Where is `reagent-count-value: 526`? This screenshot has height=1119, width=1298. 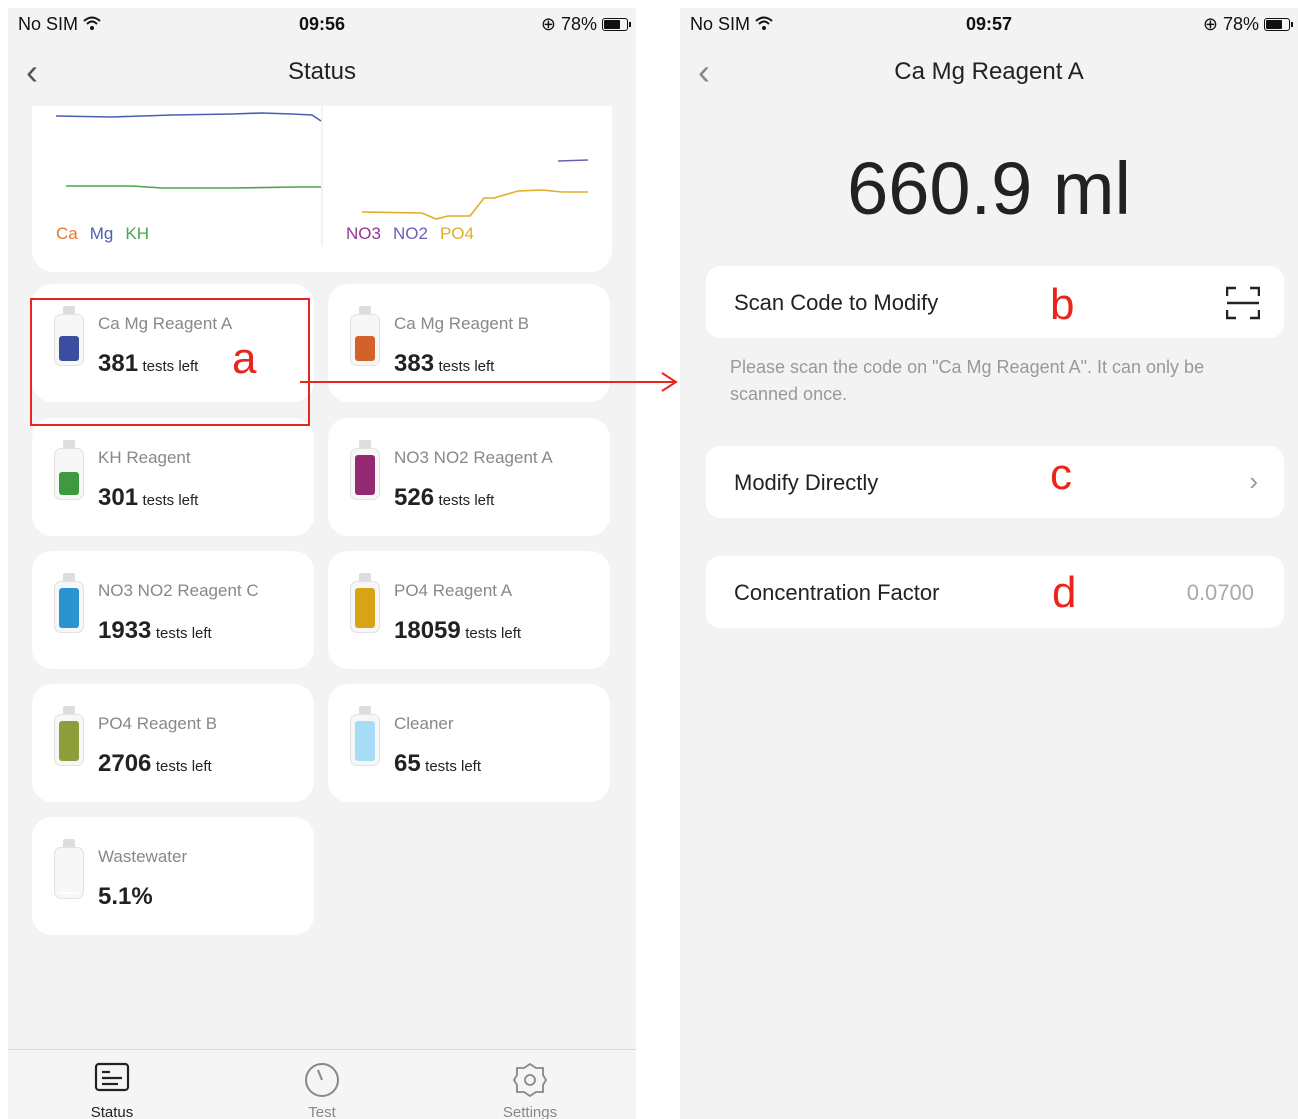 reagent-count-value: 526 is located at coordinates (414, 497).